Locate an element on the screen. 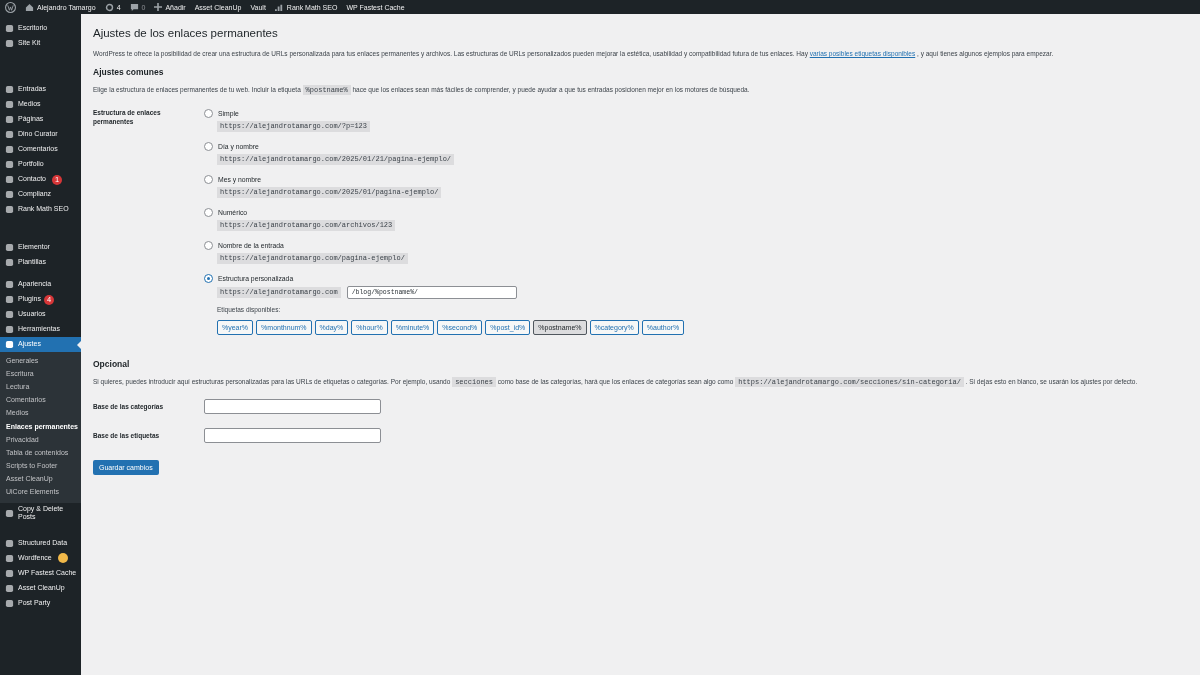 The width and height of the screenshot is (1200, 675). page-title: Ajustes de los enlaces permanentes is located at coordinates (186, 33).